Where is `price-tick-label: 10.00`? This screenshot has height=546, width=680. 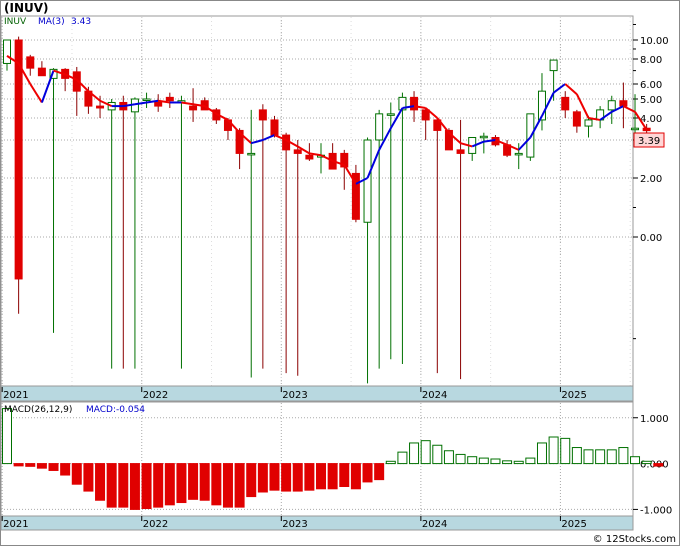
price-tick-label: 10.00 is located at coordinates (654, 41).